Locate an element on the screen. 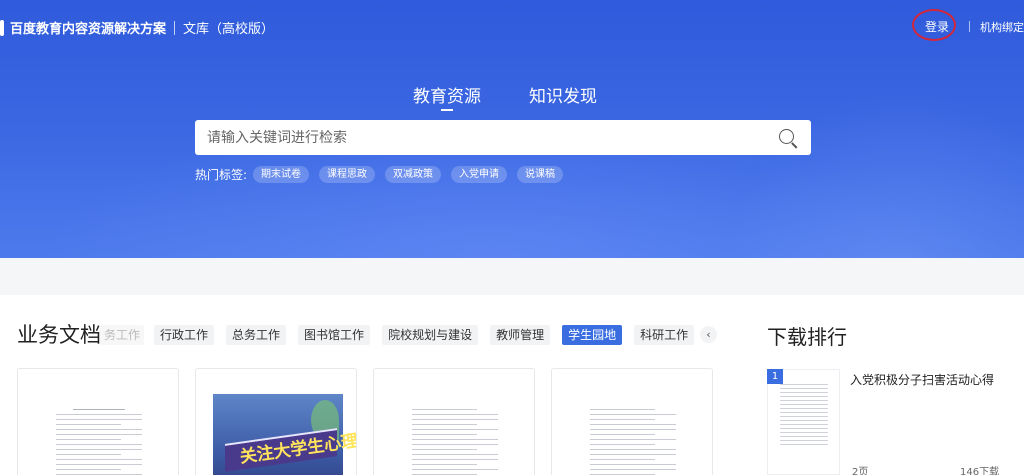 The height and width of the screenshot is (475, 1024). brand: 百度教育内容资源解决方案 文库（高校版） is located at coordinates (137, 27).